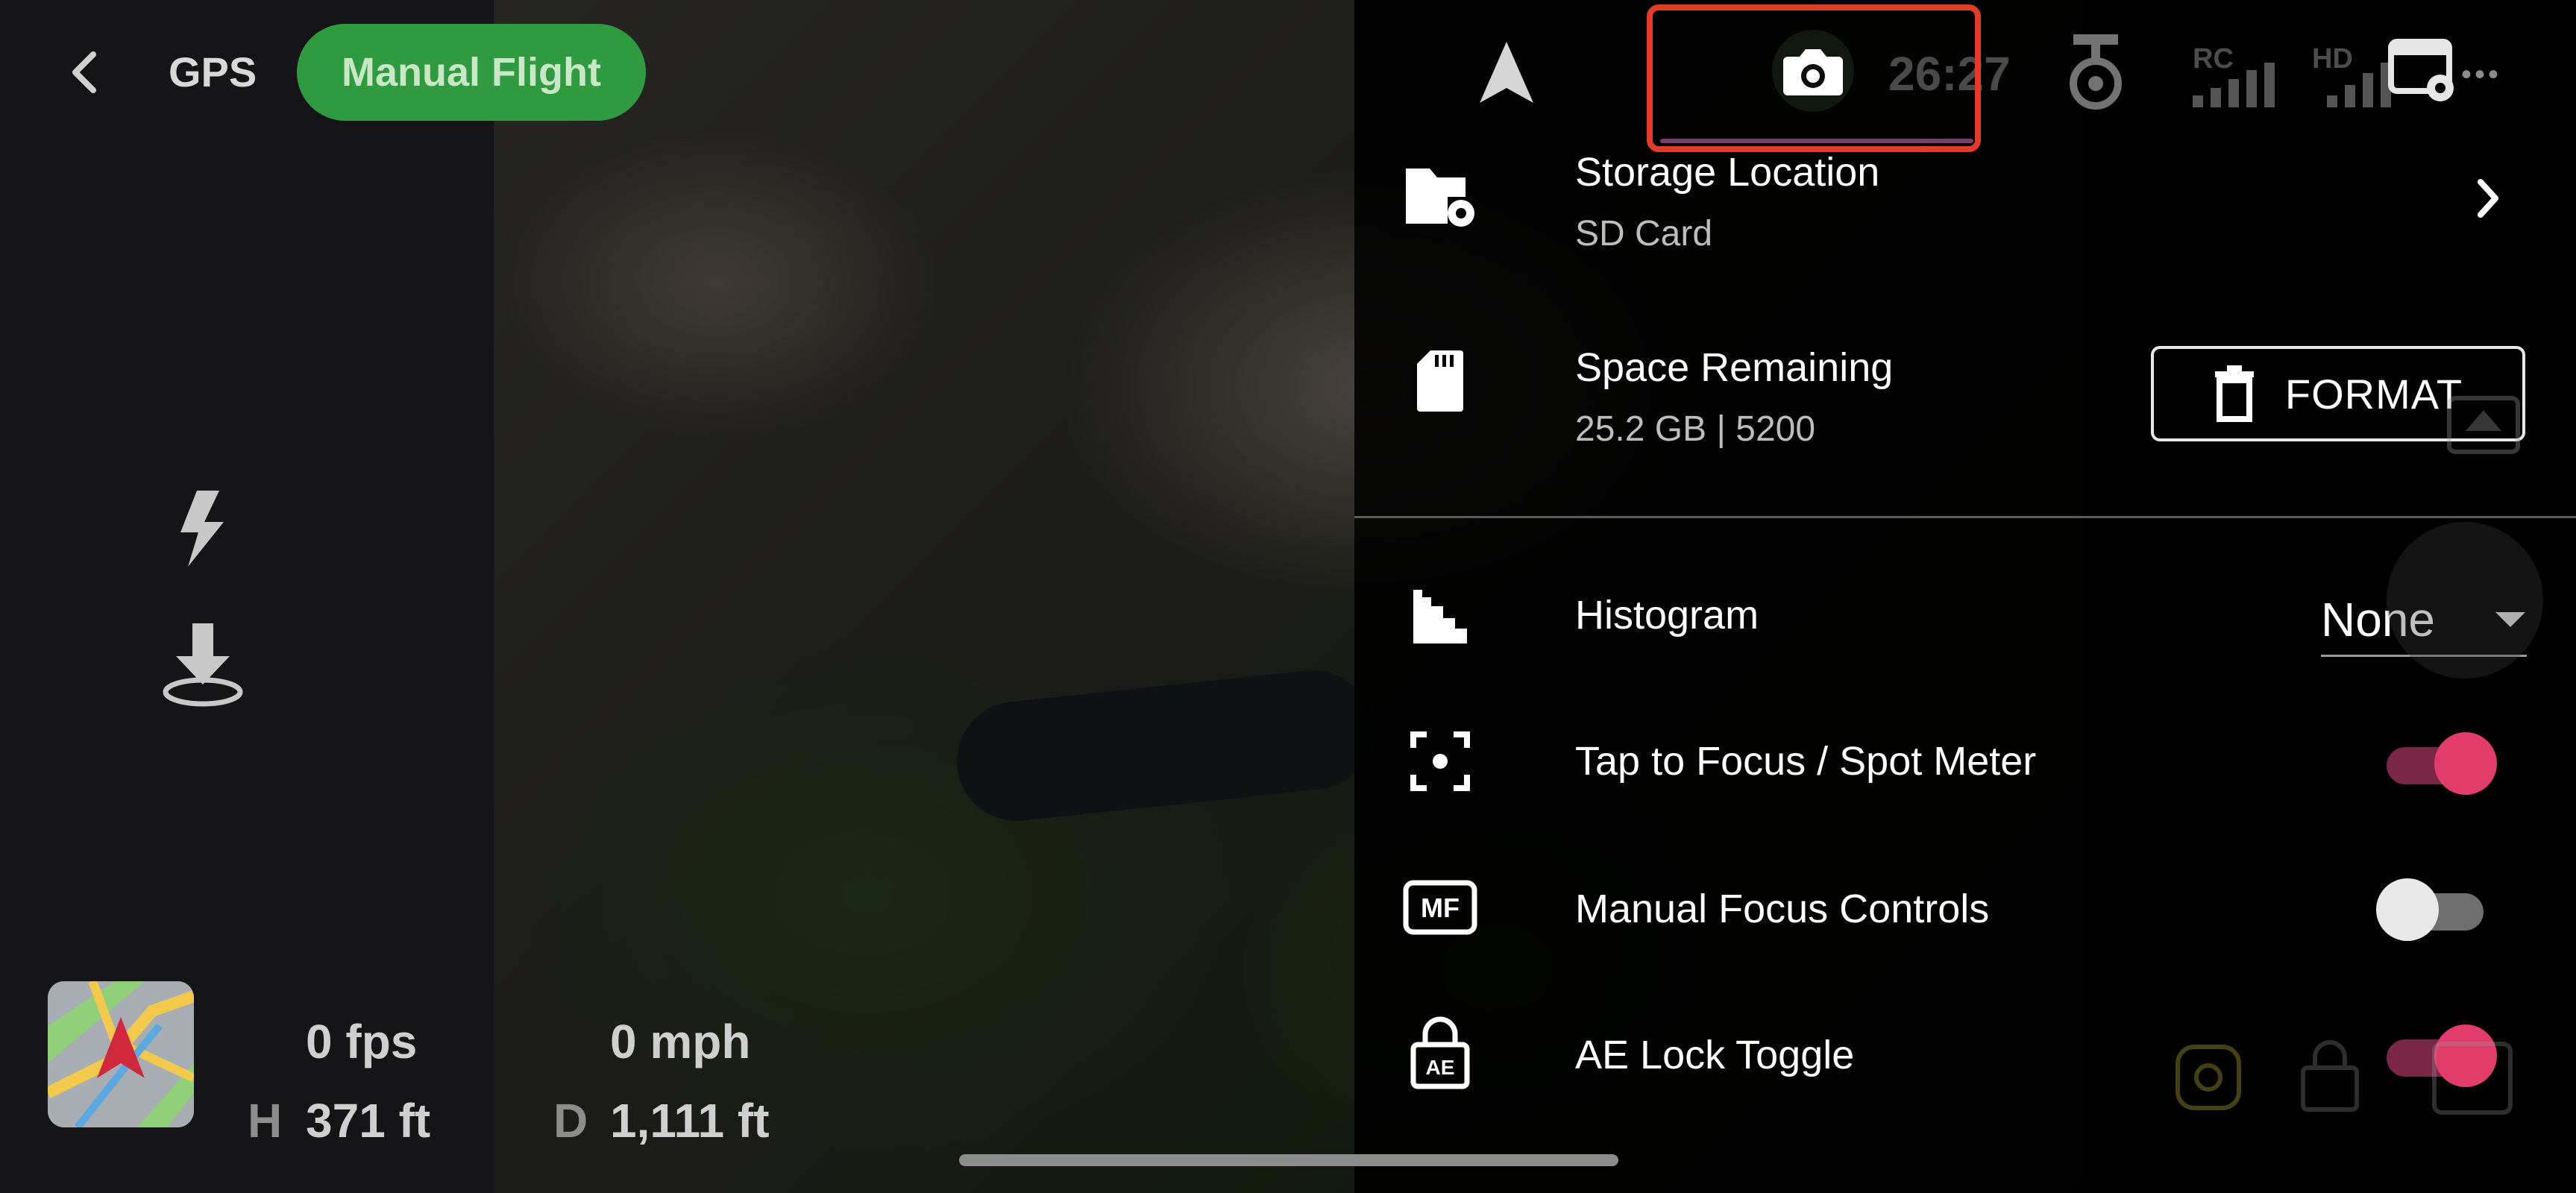 This screenshot has width=2576, height=1193. I want to click on lightning-icon, so click(202, 529).